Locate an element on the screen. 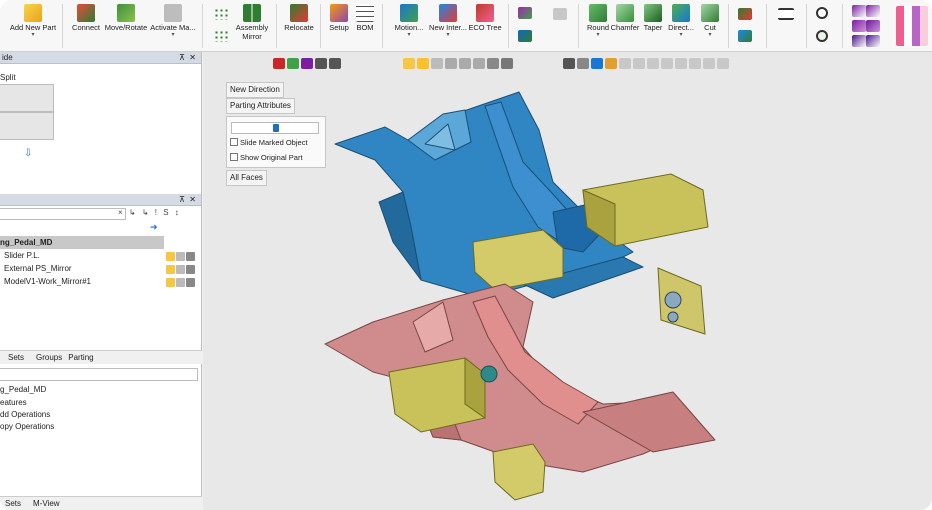 The width and height of the screenshot is (932, 510). lasso-icon is located at coordinates (335, 63).